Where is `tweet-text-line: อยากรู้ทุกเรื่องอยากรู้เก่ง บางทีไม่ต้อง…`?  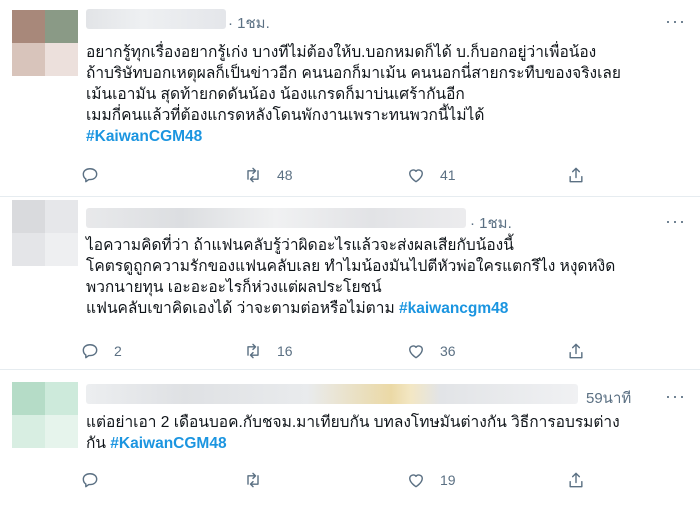
tweet-text-line: อยากรู้ทุกเรื่องอยากรู้เก่ง บางทีไม่ต้อง… is located at coordinates (341, 52).